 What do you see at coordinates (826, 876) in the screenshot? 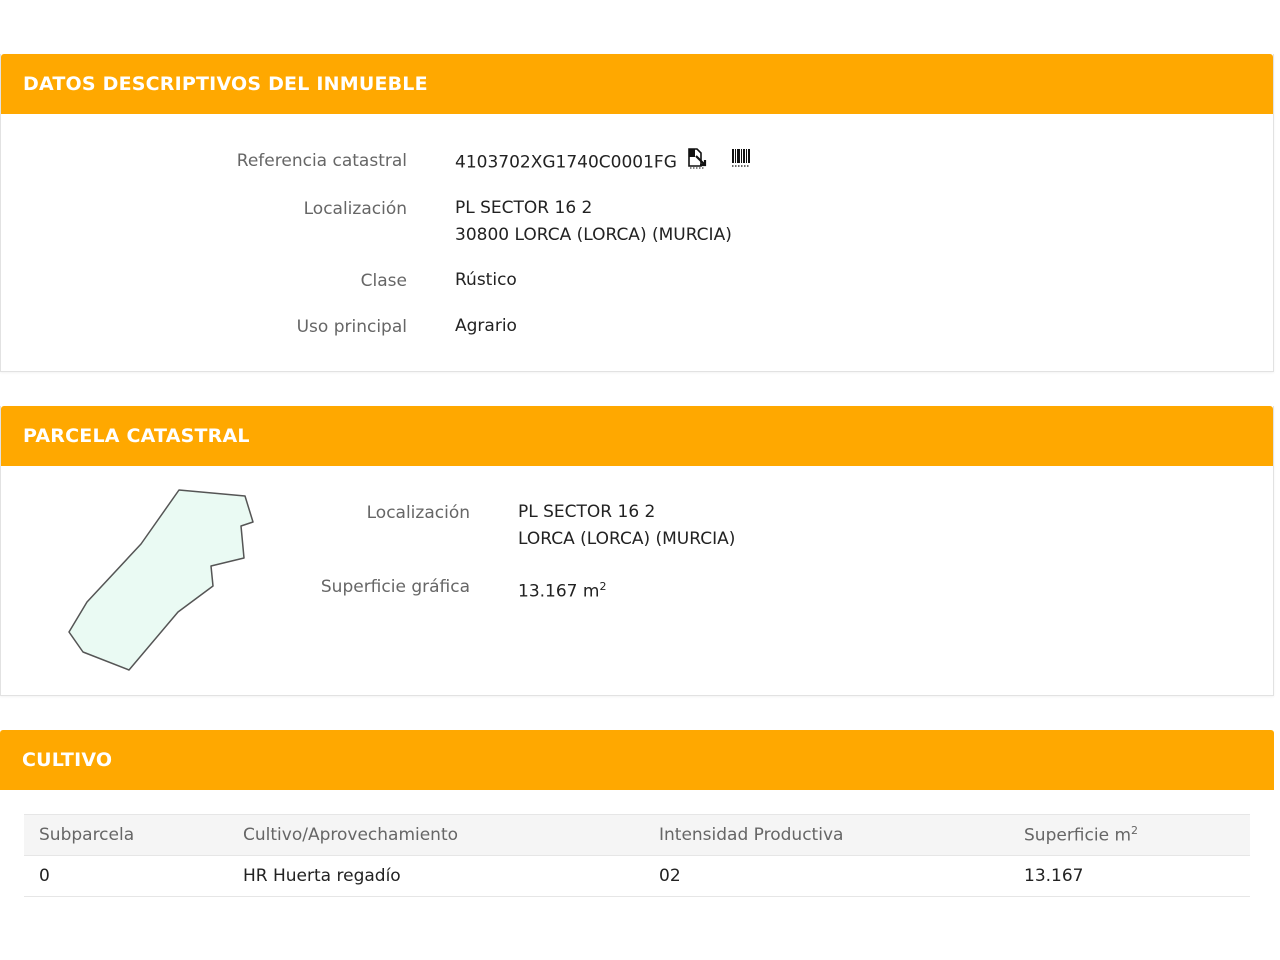
I see `cell-intensidad: 02` at bounding box center [826, 876].